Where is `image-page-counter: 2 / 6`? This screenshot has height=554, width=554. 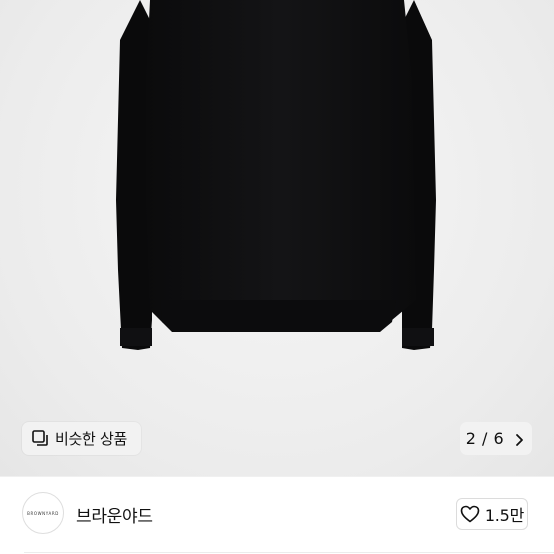 image-page-counter: 2 / 6 is located at coordinates (496, 438).